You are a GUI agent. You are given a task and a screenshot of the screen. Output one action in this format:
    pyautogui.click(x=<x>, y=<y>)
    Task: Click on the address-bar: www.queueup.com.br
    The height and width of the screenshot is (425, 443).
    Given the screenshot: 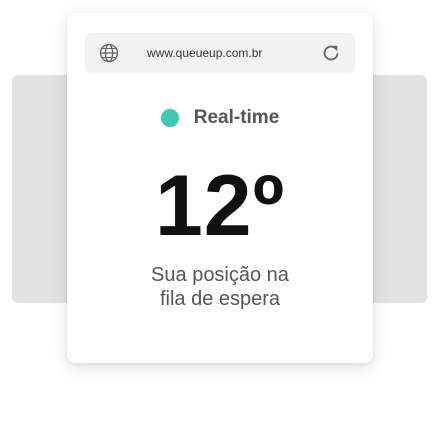 What is the action you would take?
    pyautogui.click(x=220, y=53)
    